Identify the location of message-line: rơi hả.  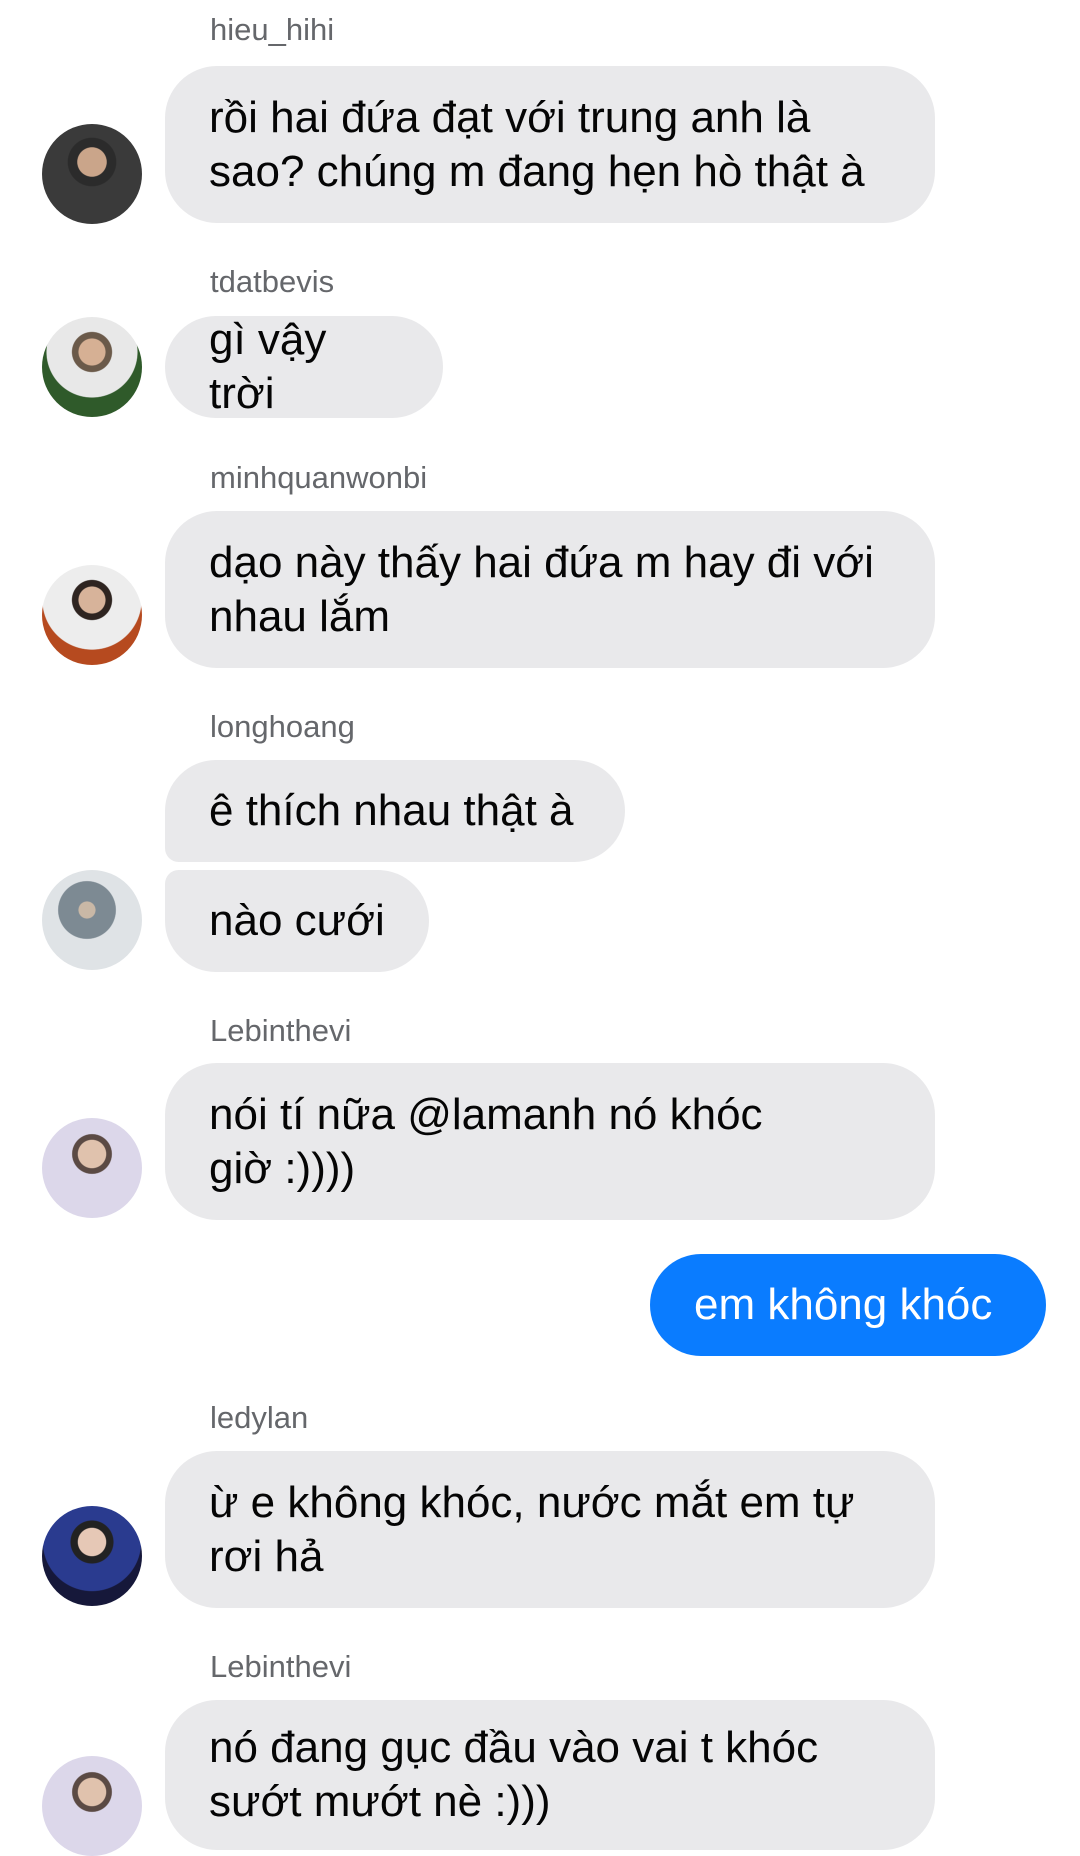
(266, 1556).